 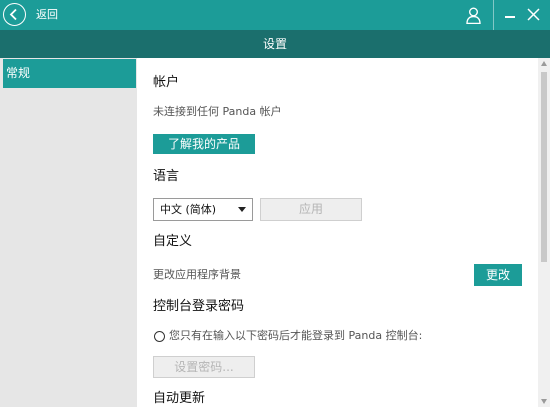 What do you see at coordinates (544, 401) in the screenshot?
I see `scroll-down-icon` at bounding box center [544, 401].